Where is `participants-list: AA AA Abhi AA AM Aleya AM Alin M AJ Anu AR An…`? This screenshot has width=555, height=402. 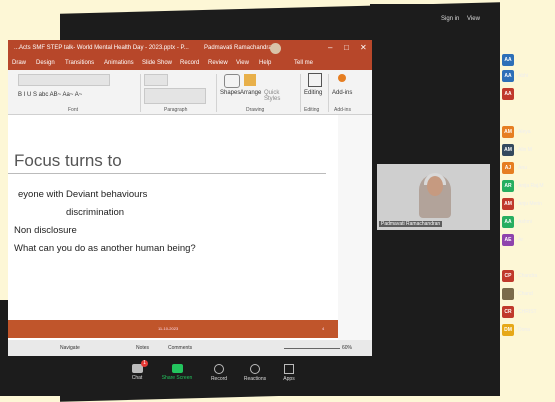 participants-list: AA AA Abhi AA AM Aleya AM Alin M AJ Anu AR An… is located at coordinates (527, 198).